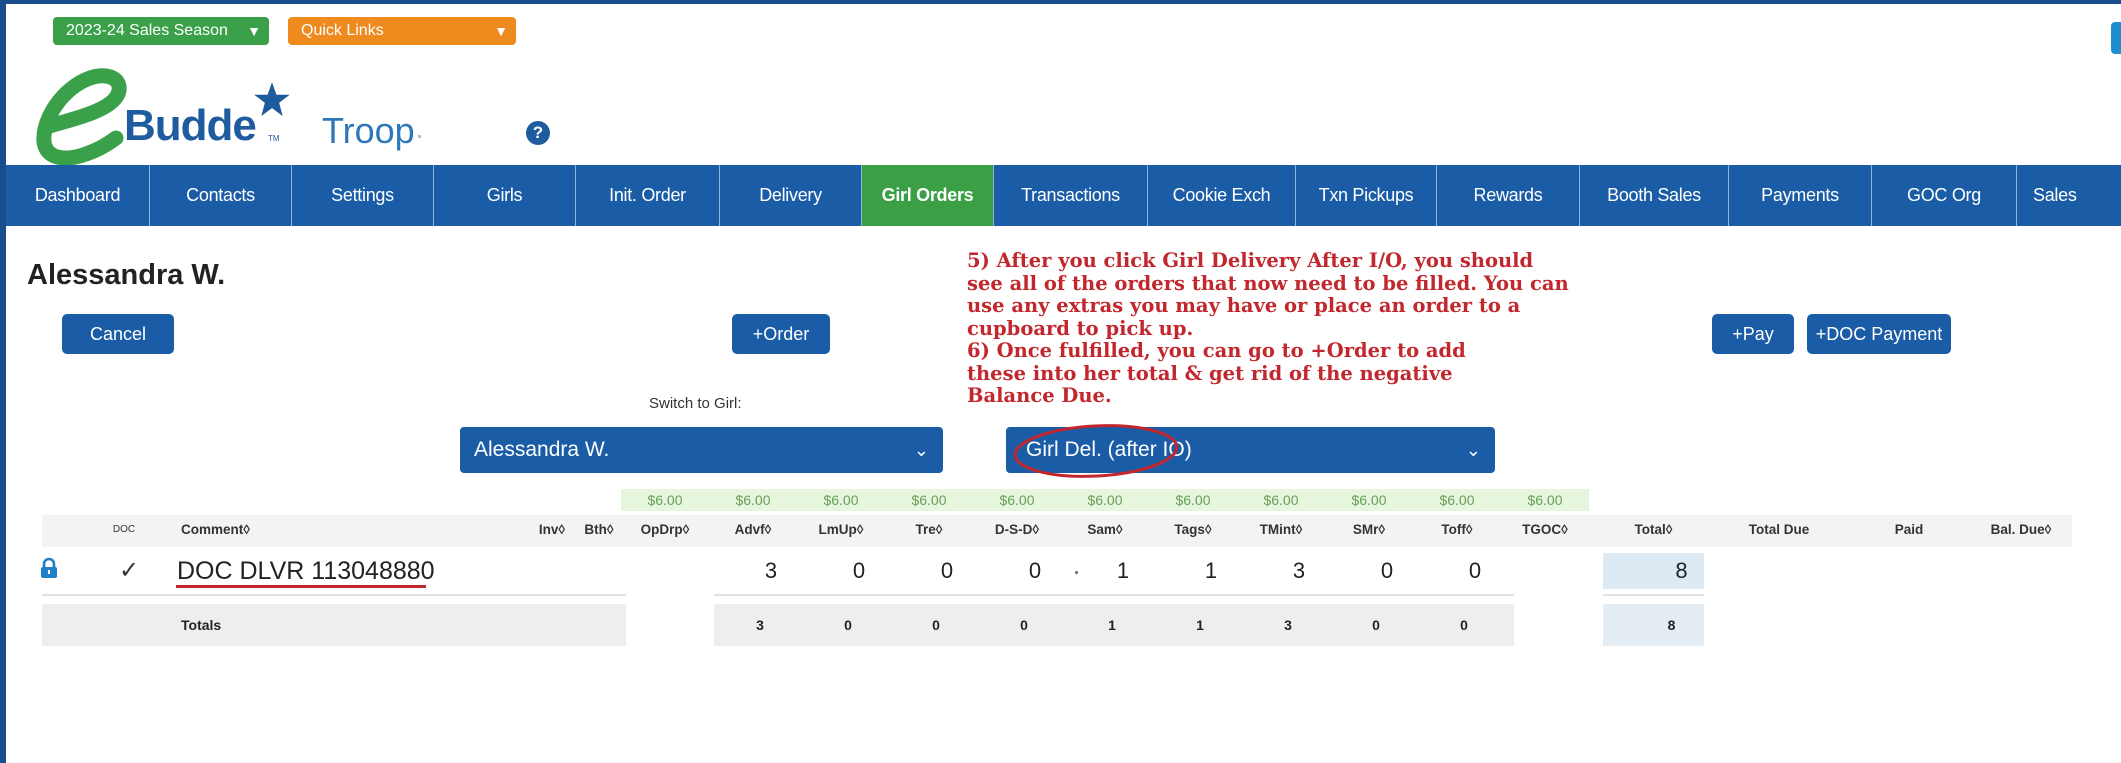 The width and height of the screenshot is (2121, 763). I want to click on col-total: Total◊, so click(1653, 530).